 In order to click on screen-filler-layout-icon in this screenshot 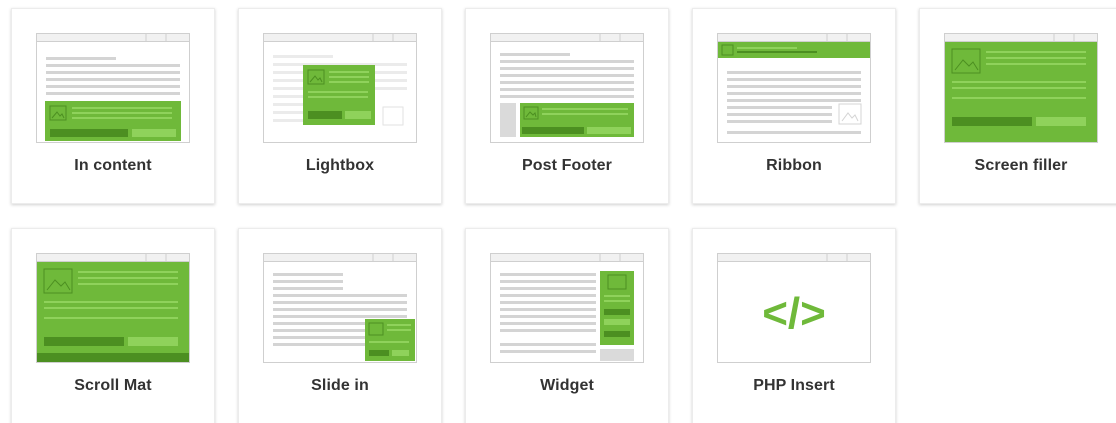, I will do `click(1021, 88)`.